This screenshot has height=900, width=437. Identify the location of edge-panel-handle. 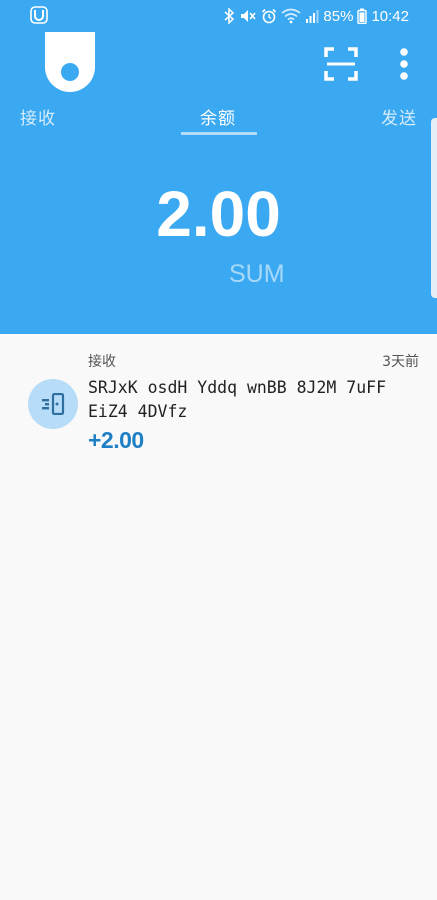
(434, 208).